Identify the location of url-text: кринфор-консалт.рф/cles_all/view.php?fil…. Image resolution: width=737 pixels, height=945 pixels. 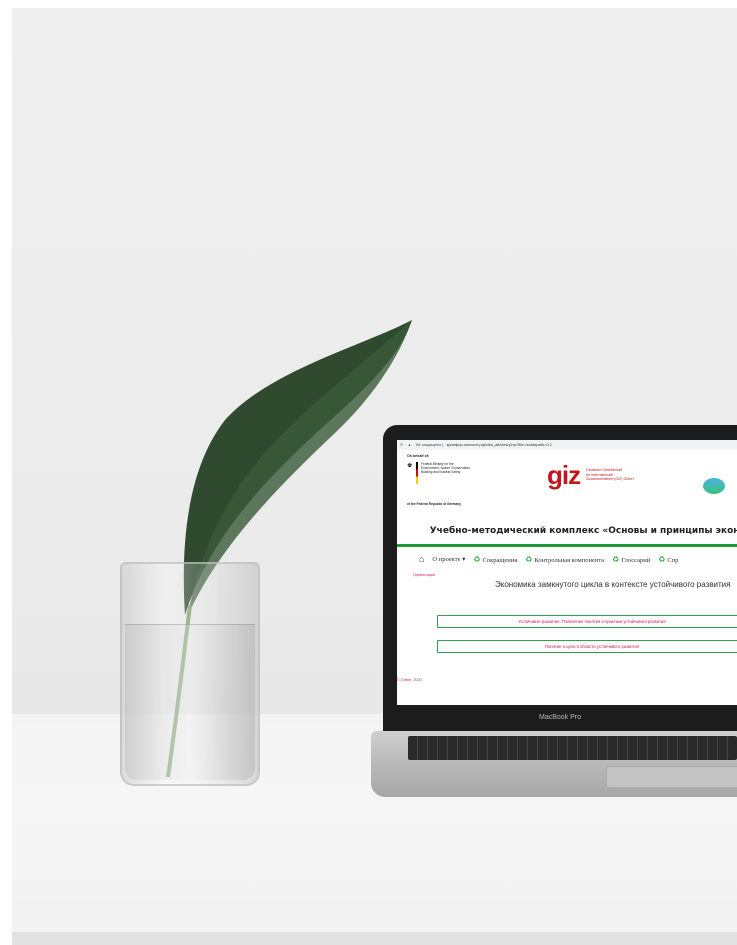
(499, 444).